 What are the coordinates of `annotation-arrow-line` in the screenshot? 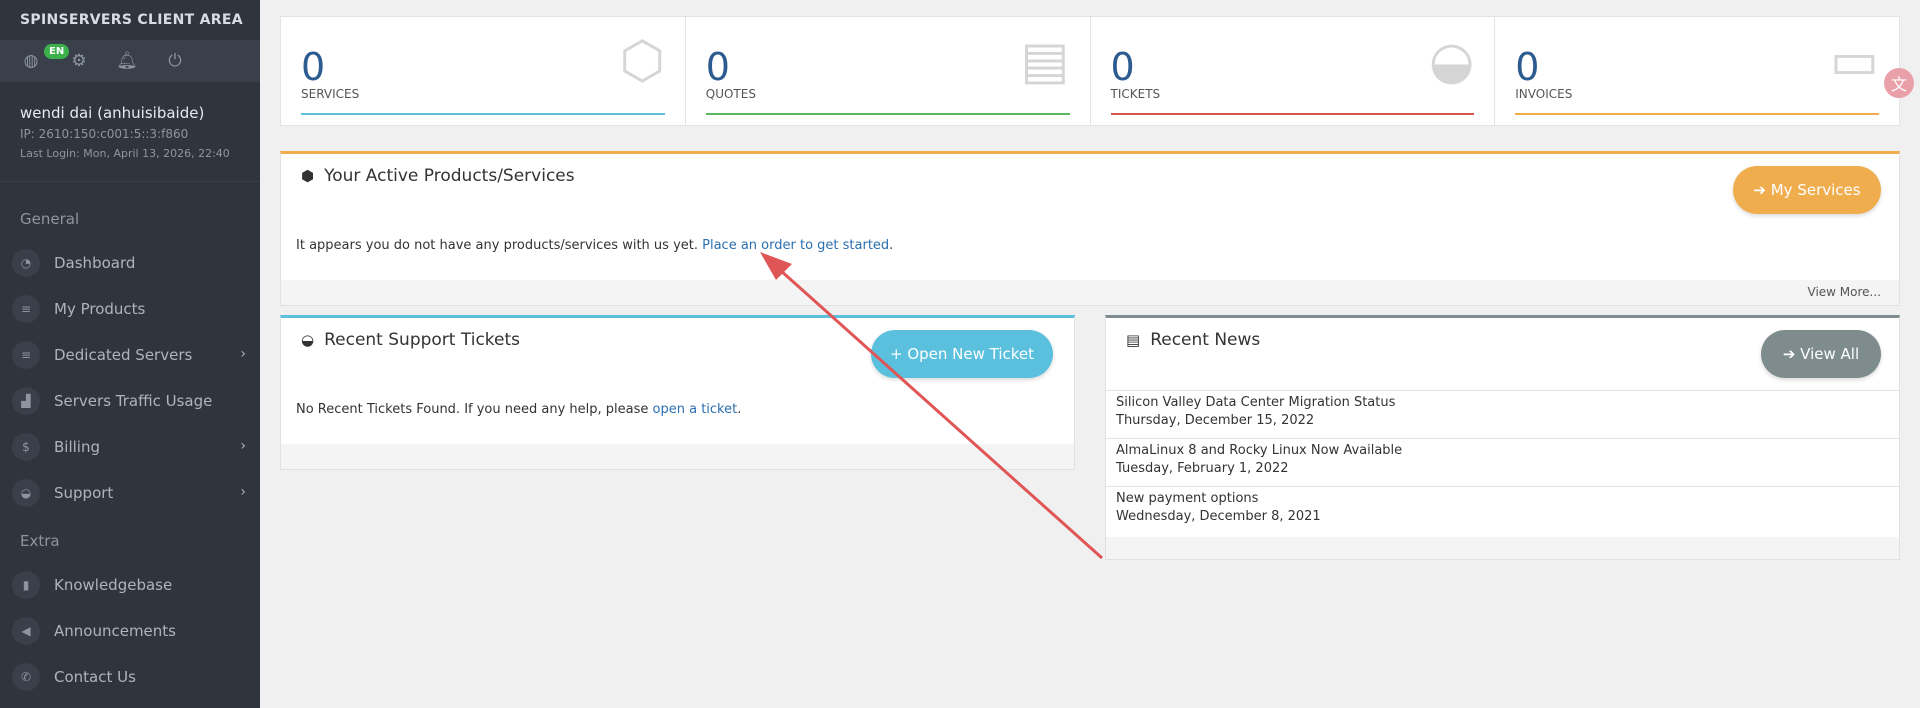 It's located at (941, 414).